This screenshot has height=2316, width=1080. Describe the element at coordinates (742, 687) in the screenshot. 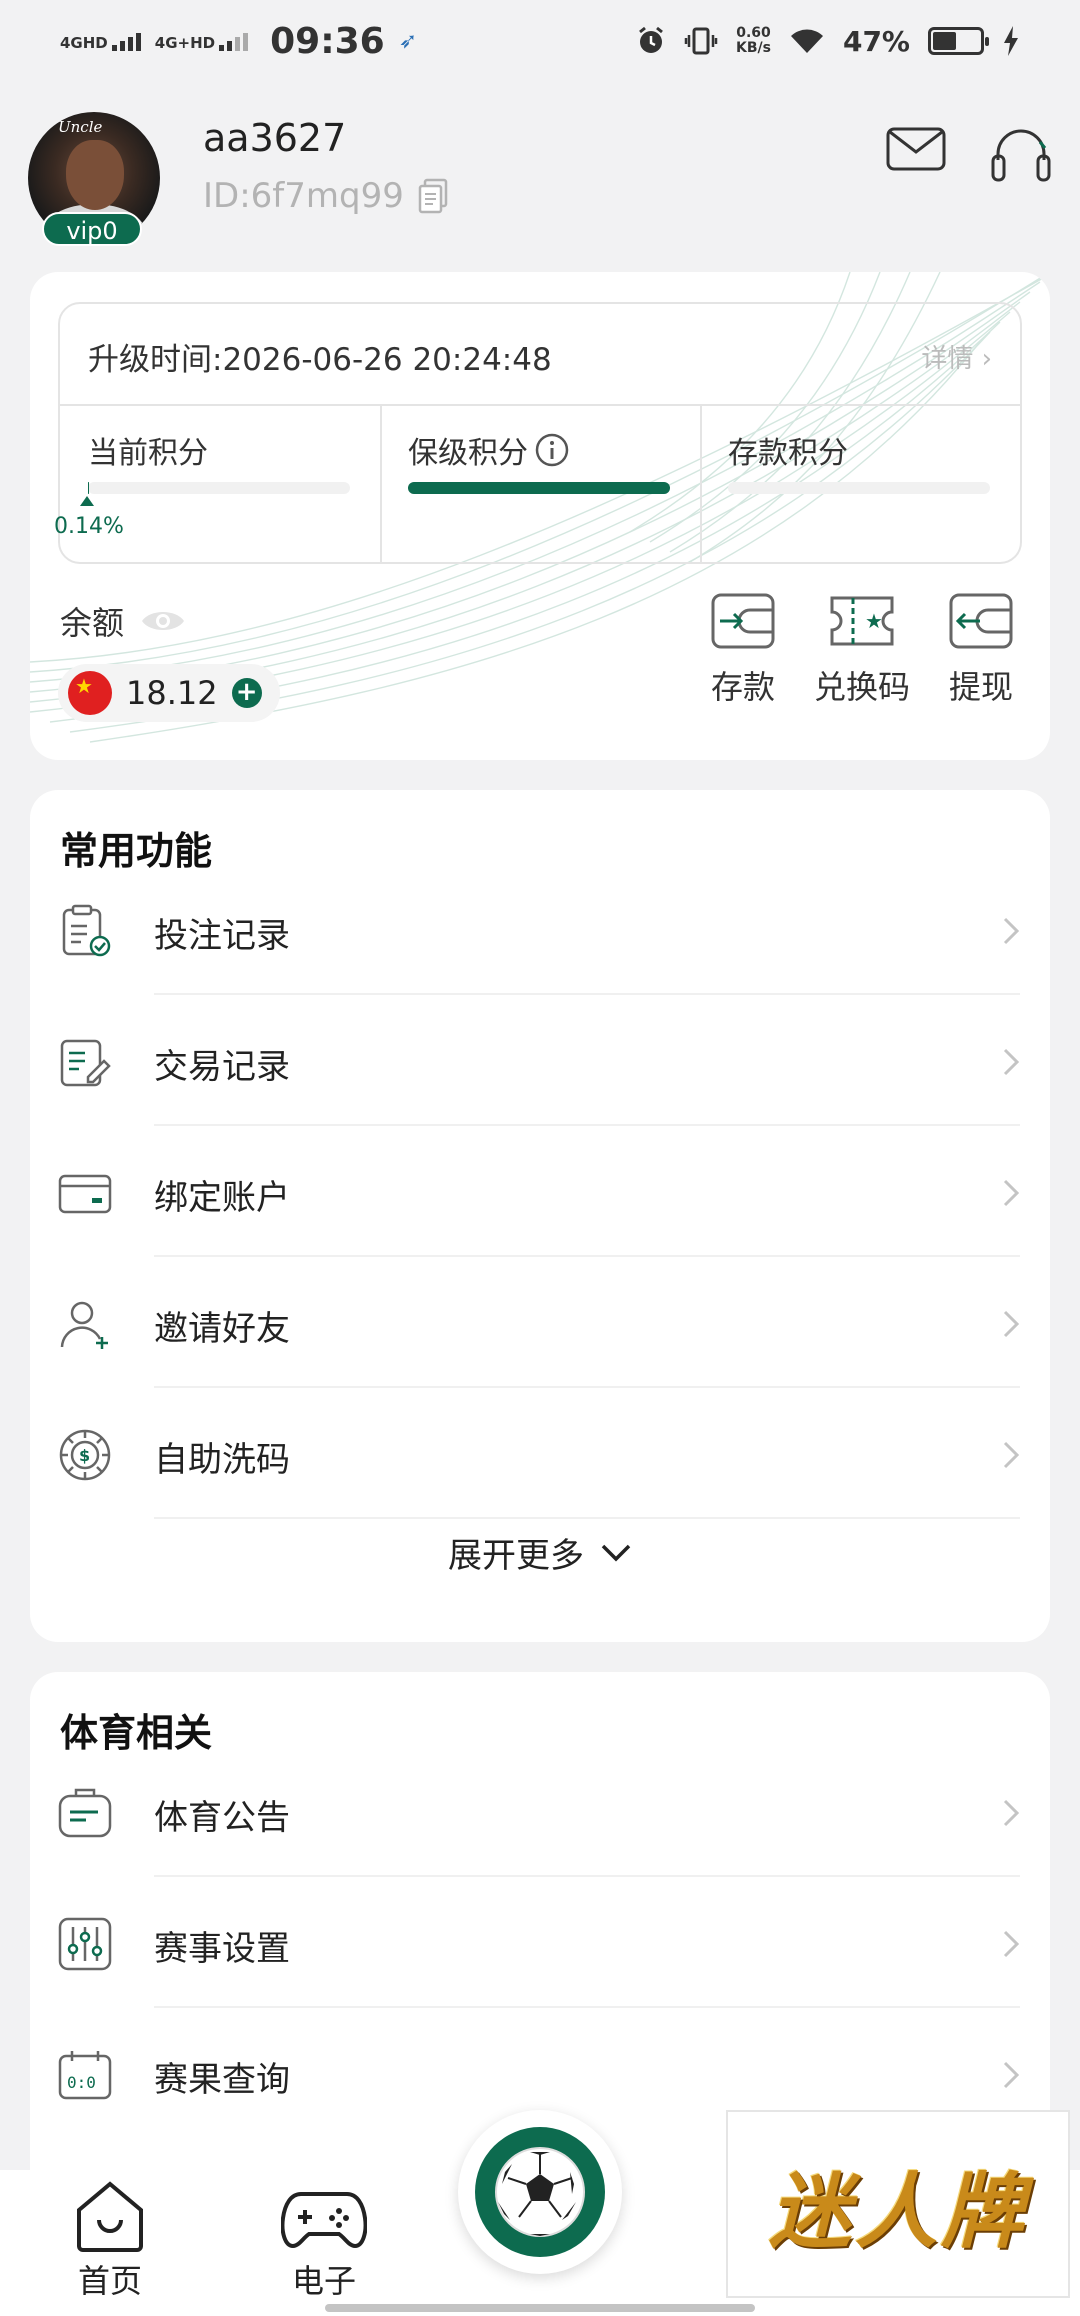

I see `deposit-label: 存款` at that location.